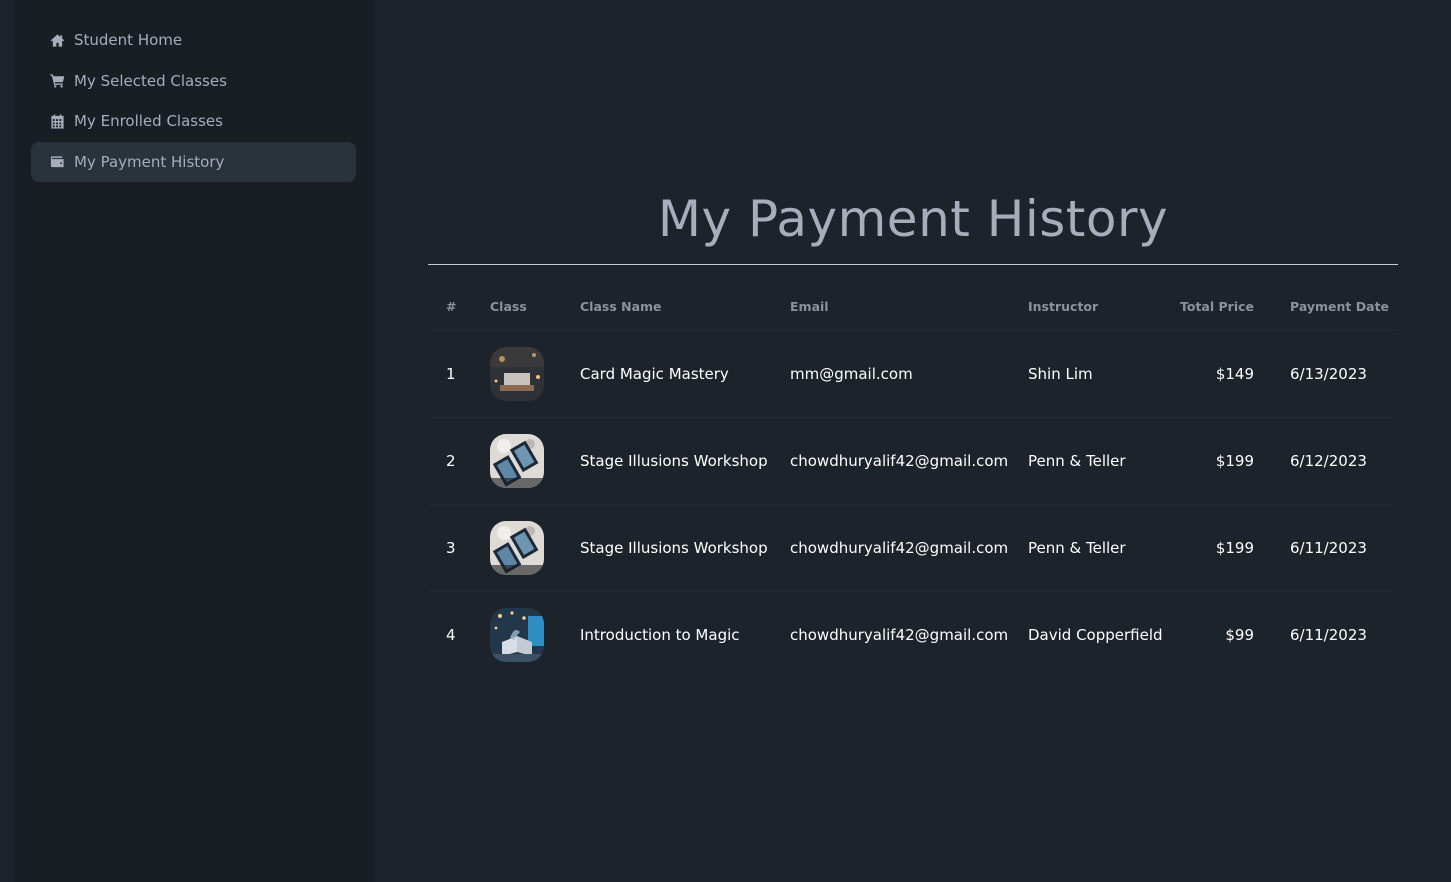  I want to click on header-instructor: Instructor, so click(1090, 306).